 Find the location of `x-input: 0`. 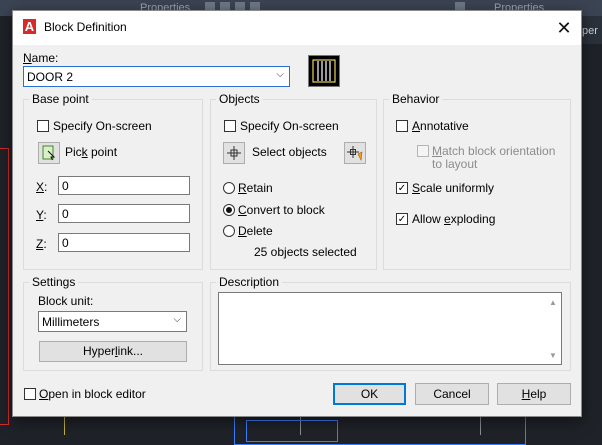

x-input: 0 is located at coordinates (124, 185).